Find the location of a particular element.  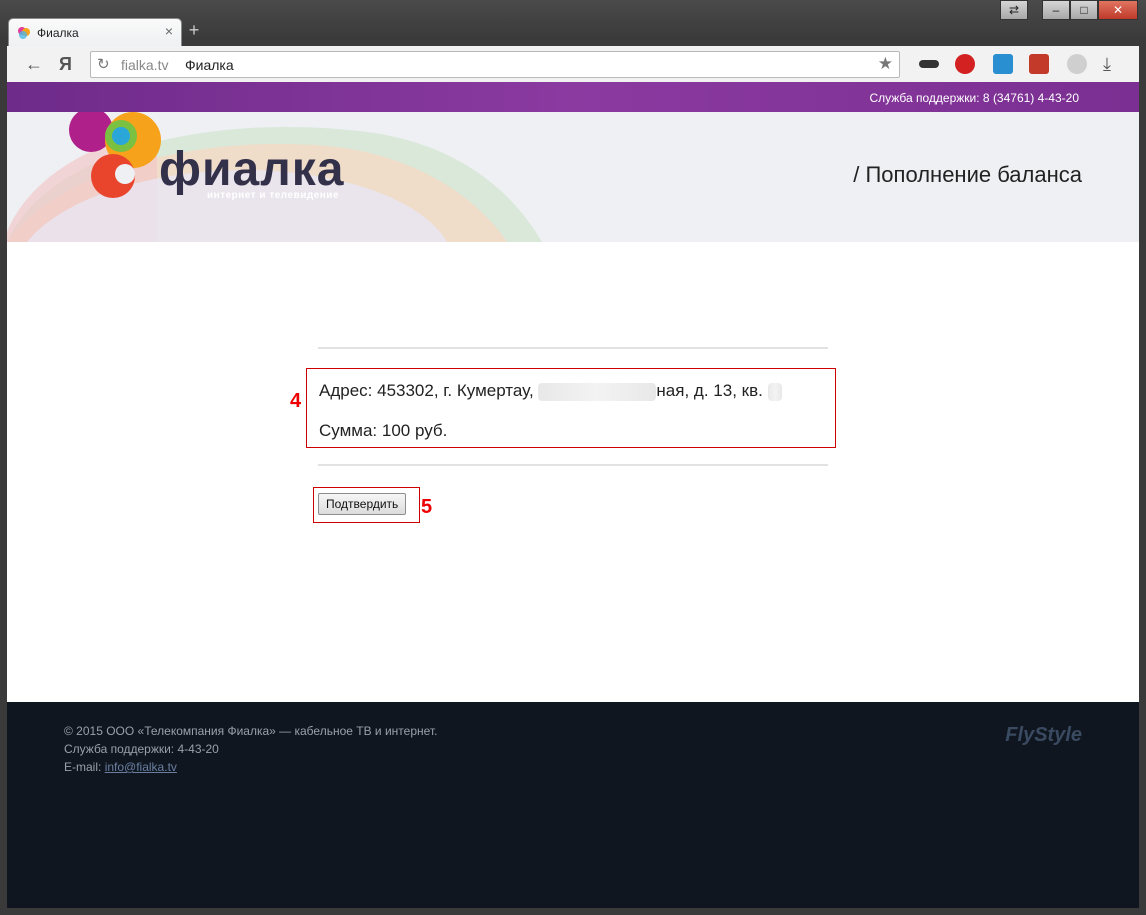

annotation-marker-5: 5 is located at coordinates (427, 507).